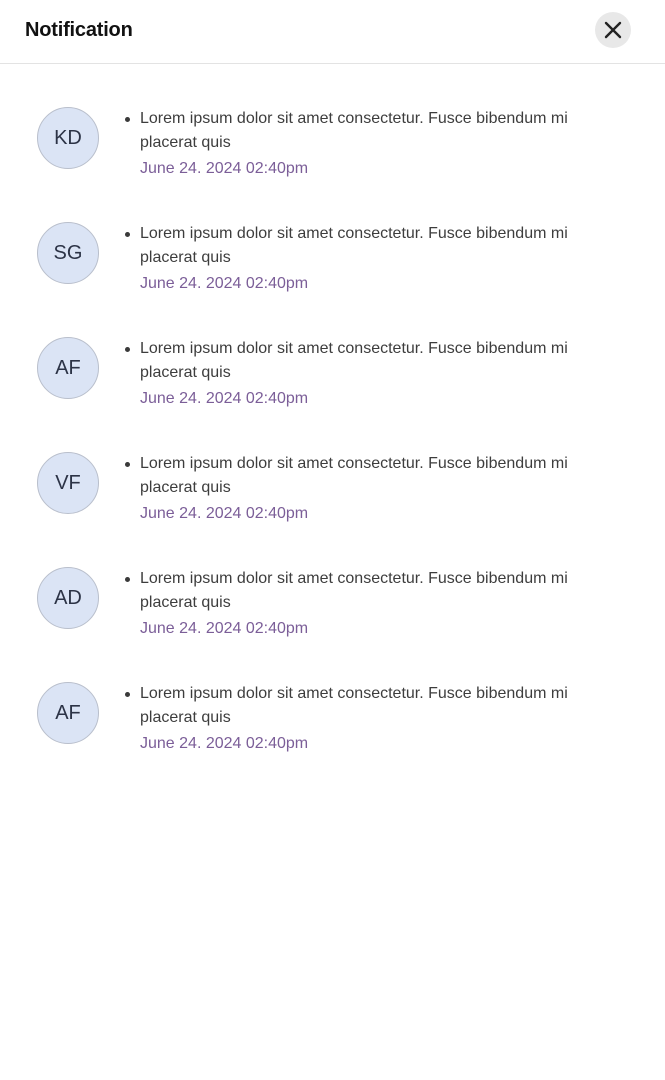 The width and height of the screenshot is (665, 1080). I want to click on avatar: AD, so click(68, 598).